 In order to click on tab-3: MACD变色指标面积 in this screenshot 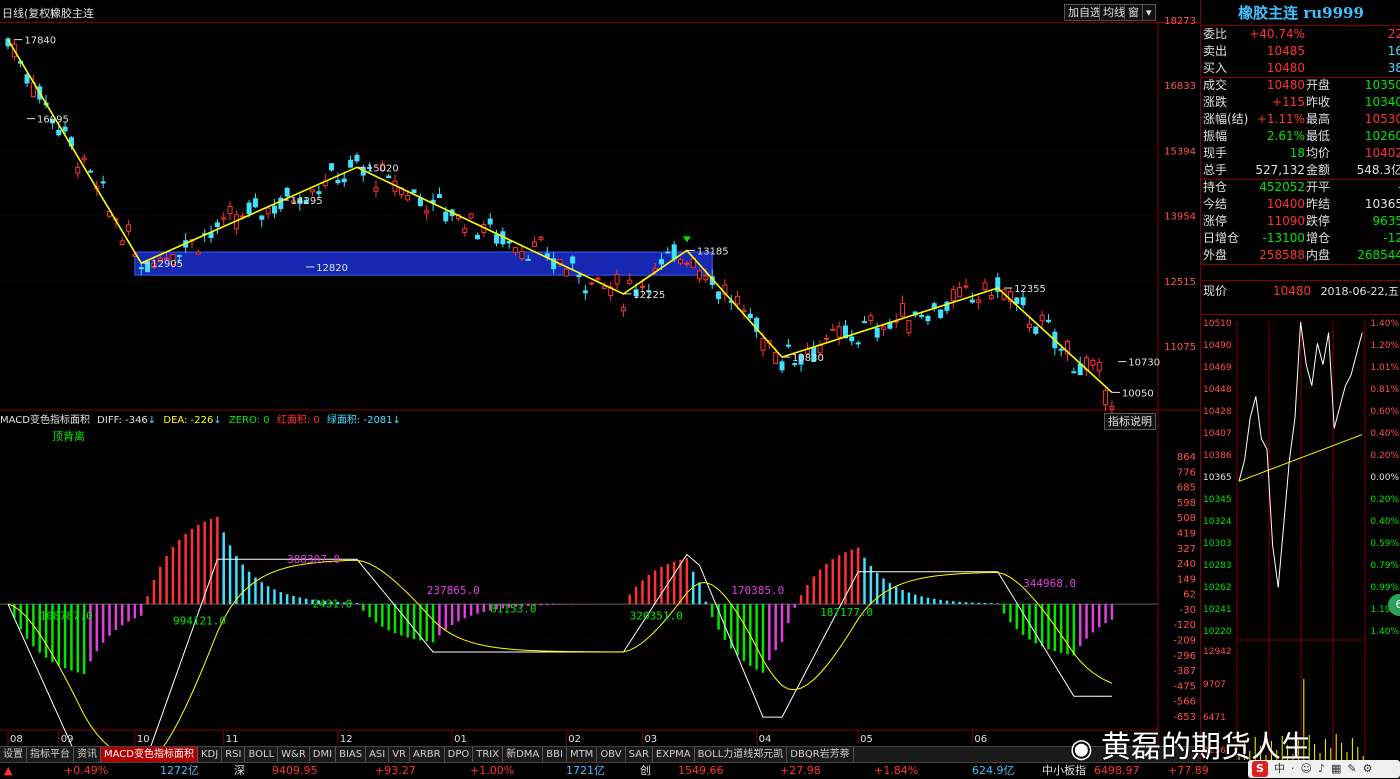, I will do `click(149, 754)`.